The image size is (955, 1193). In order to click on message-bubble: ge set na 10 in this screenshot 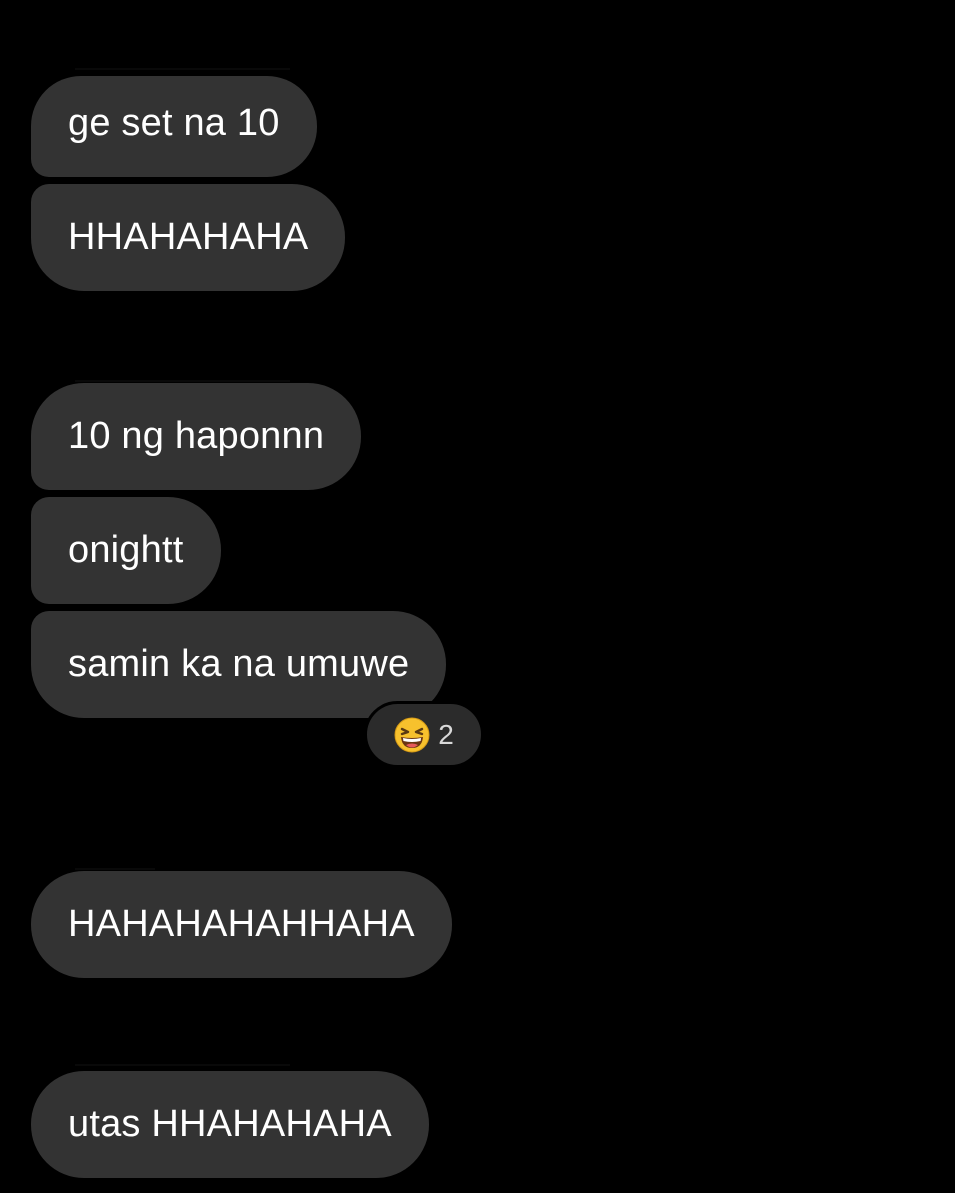, I will do `click(174, 126)`.